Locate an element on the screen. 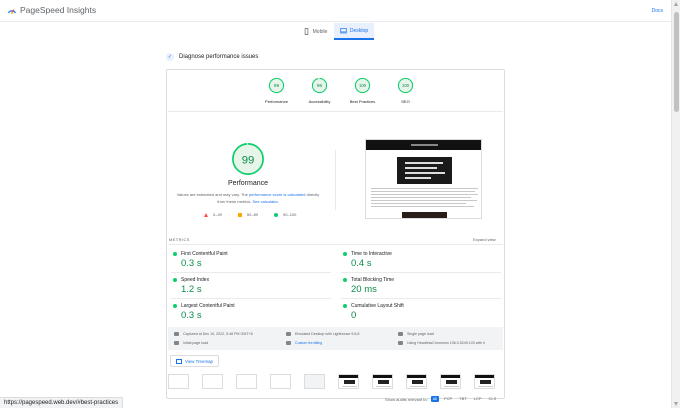 The width and height of the screenshot is (680, 408). timer-icon is located at coordinates (176, 343).